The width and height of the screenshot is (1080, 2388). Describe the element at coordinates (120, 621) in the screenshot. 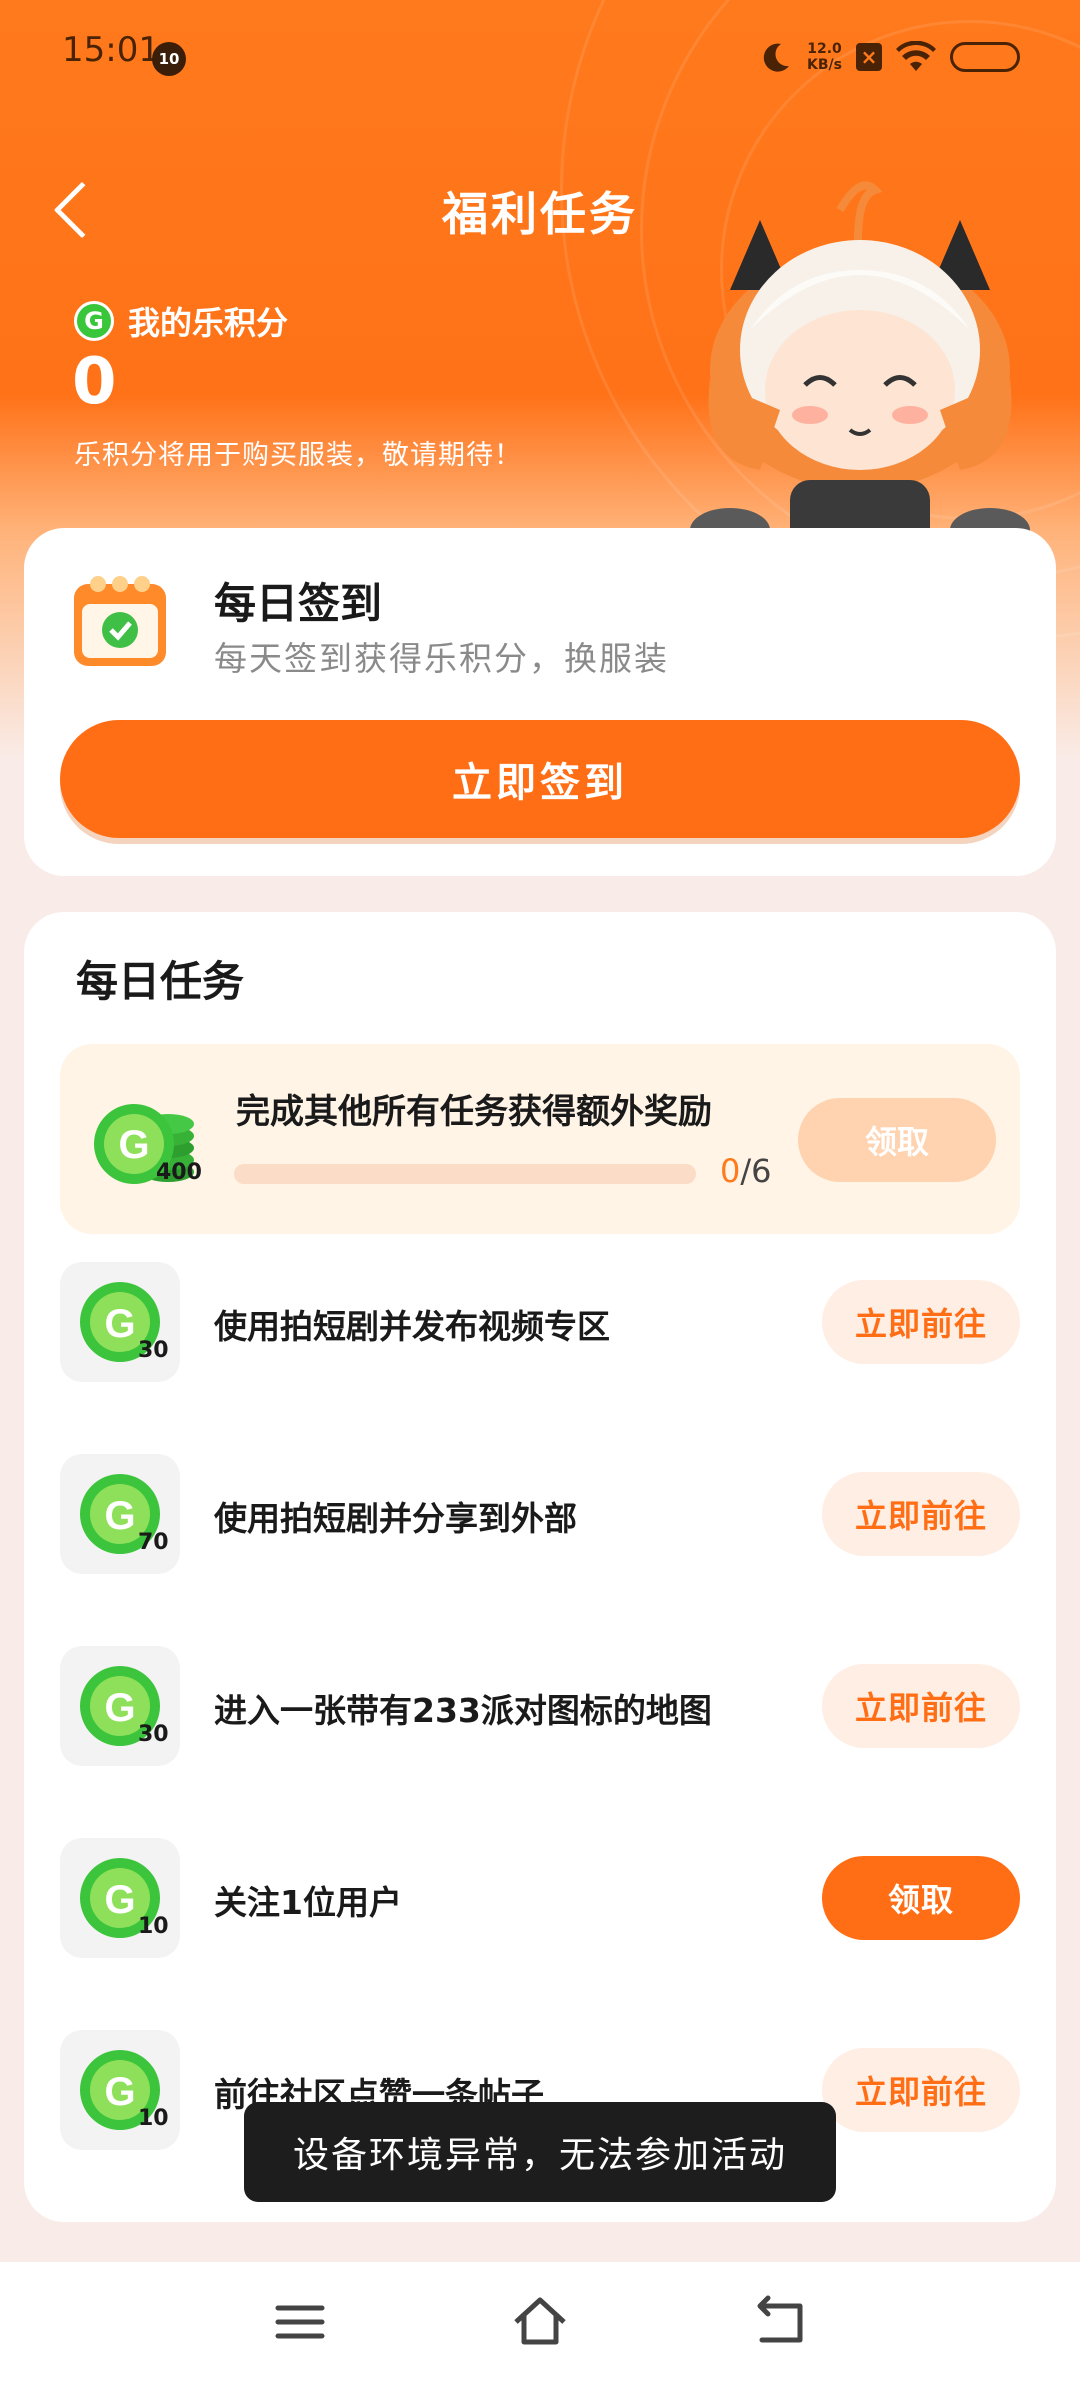

I see `calendar-check-icon` at that location.